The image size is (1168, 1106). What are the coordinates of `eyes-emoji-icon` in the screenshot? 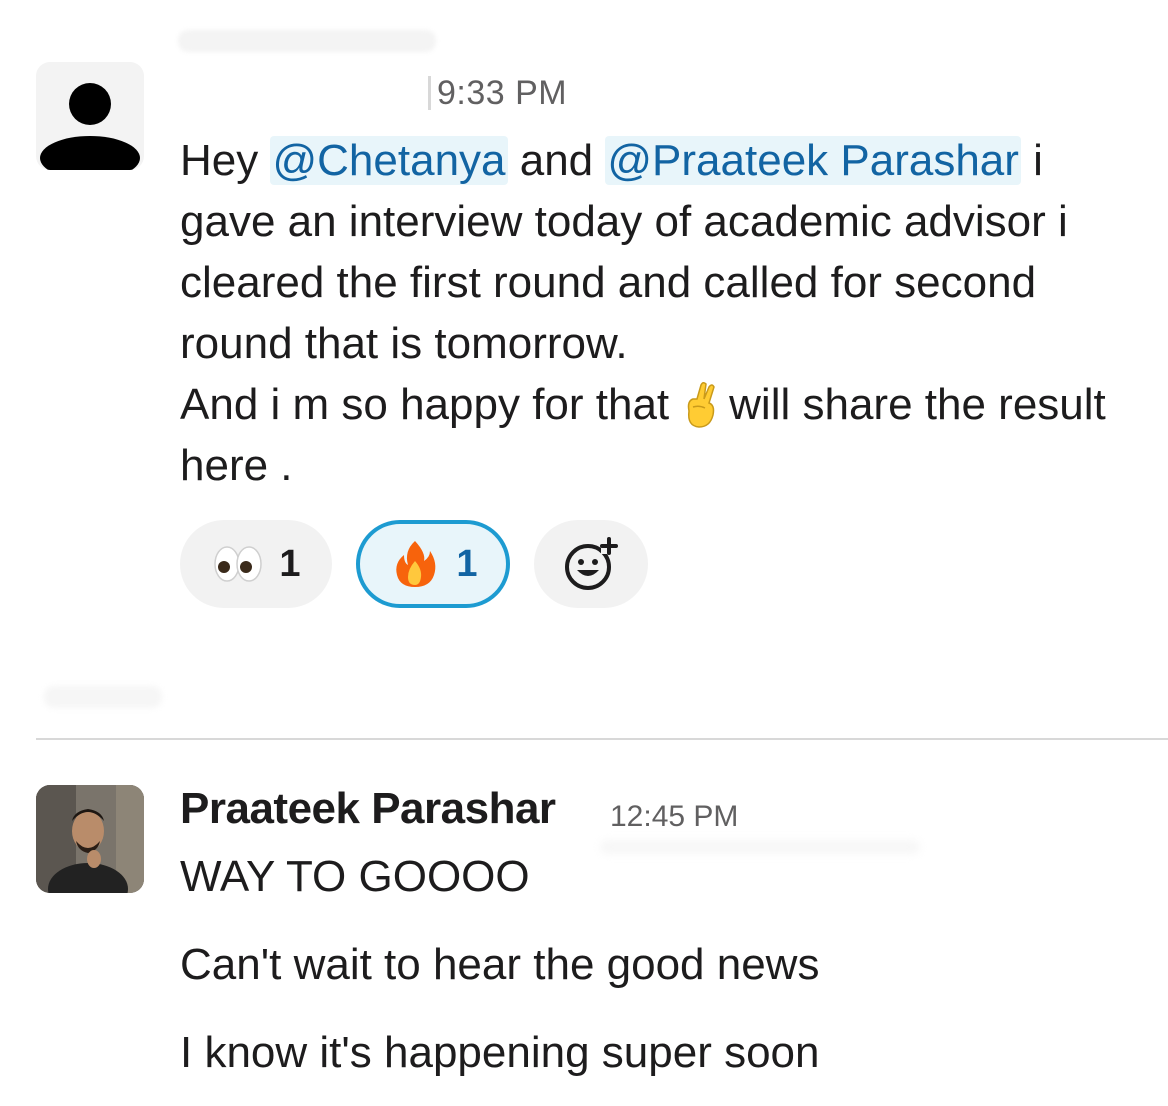 It's located at (238, 564).